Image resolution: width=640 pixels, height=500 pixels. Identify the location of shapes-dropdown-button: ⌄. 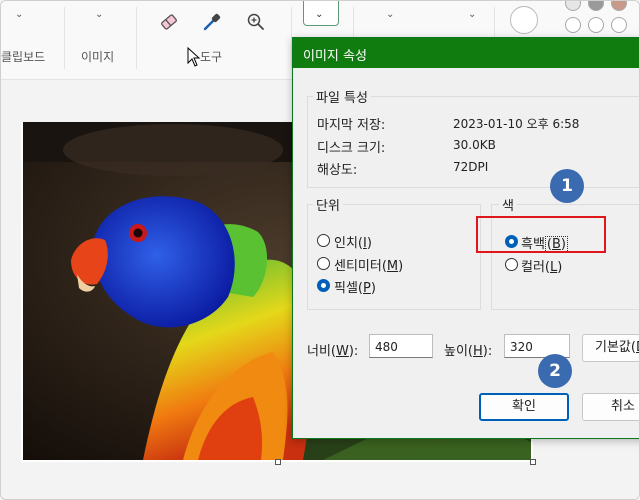
(321, 13).